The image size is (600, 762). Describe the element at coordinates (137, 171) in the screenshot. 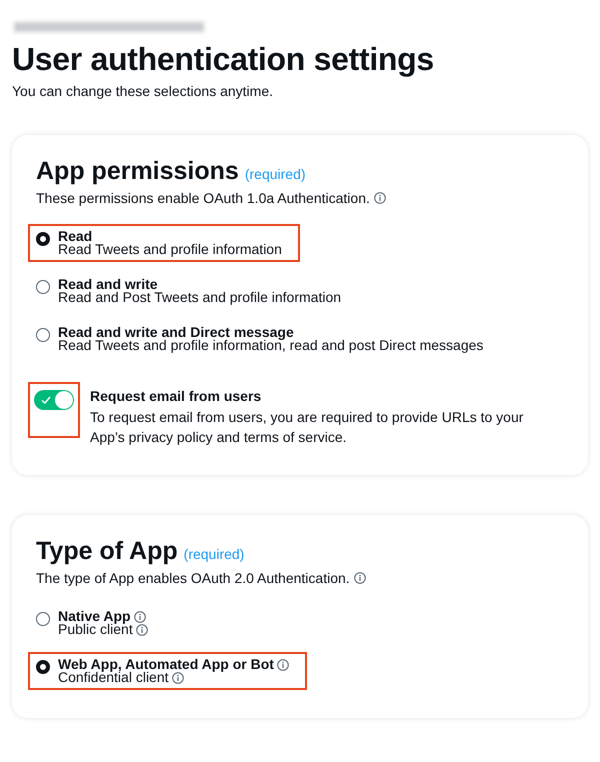

I see `section-title: App permissions` at that location.